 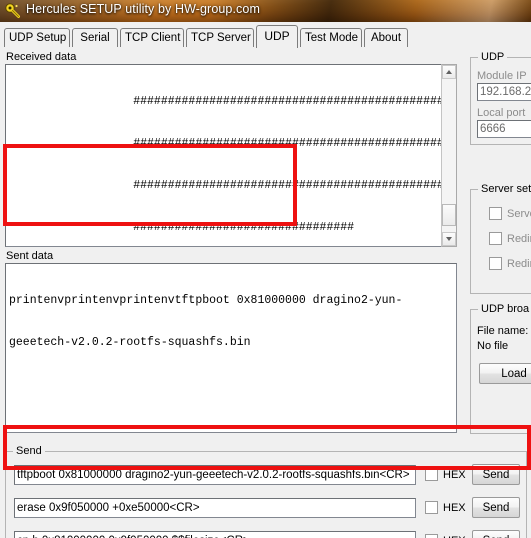 What do you see at coordinates (501, 113) in the screenshot?
I see `local-port-label: Local port` at bounding box center [501, 113].